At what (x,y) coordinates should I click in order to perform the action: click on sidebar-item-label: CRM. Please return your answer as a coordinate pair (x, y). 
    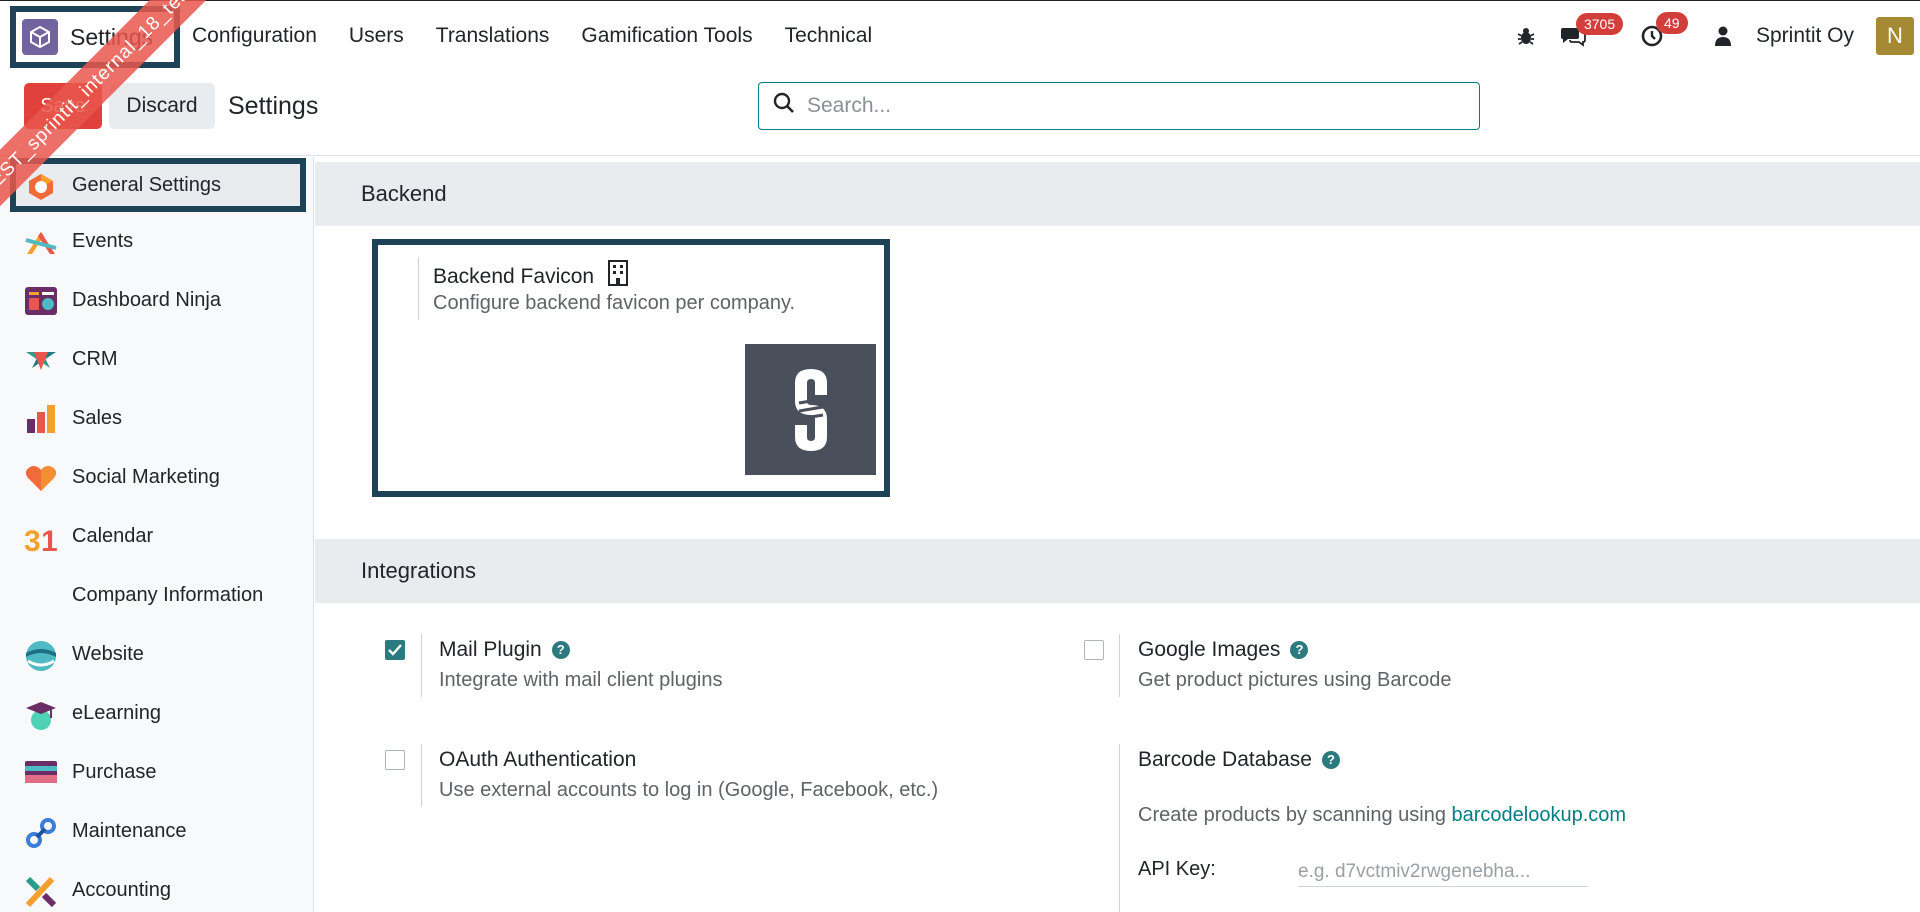
    Looking at the image, I should click on (95, 359).